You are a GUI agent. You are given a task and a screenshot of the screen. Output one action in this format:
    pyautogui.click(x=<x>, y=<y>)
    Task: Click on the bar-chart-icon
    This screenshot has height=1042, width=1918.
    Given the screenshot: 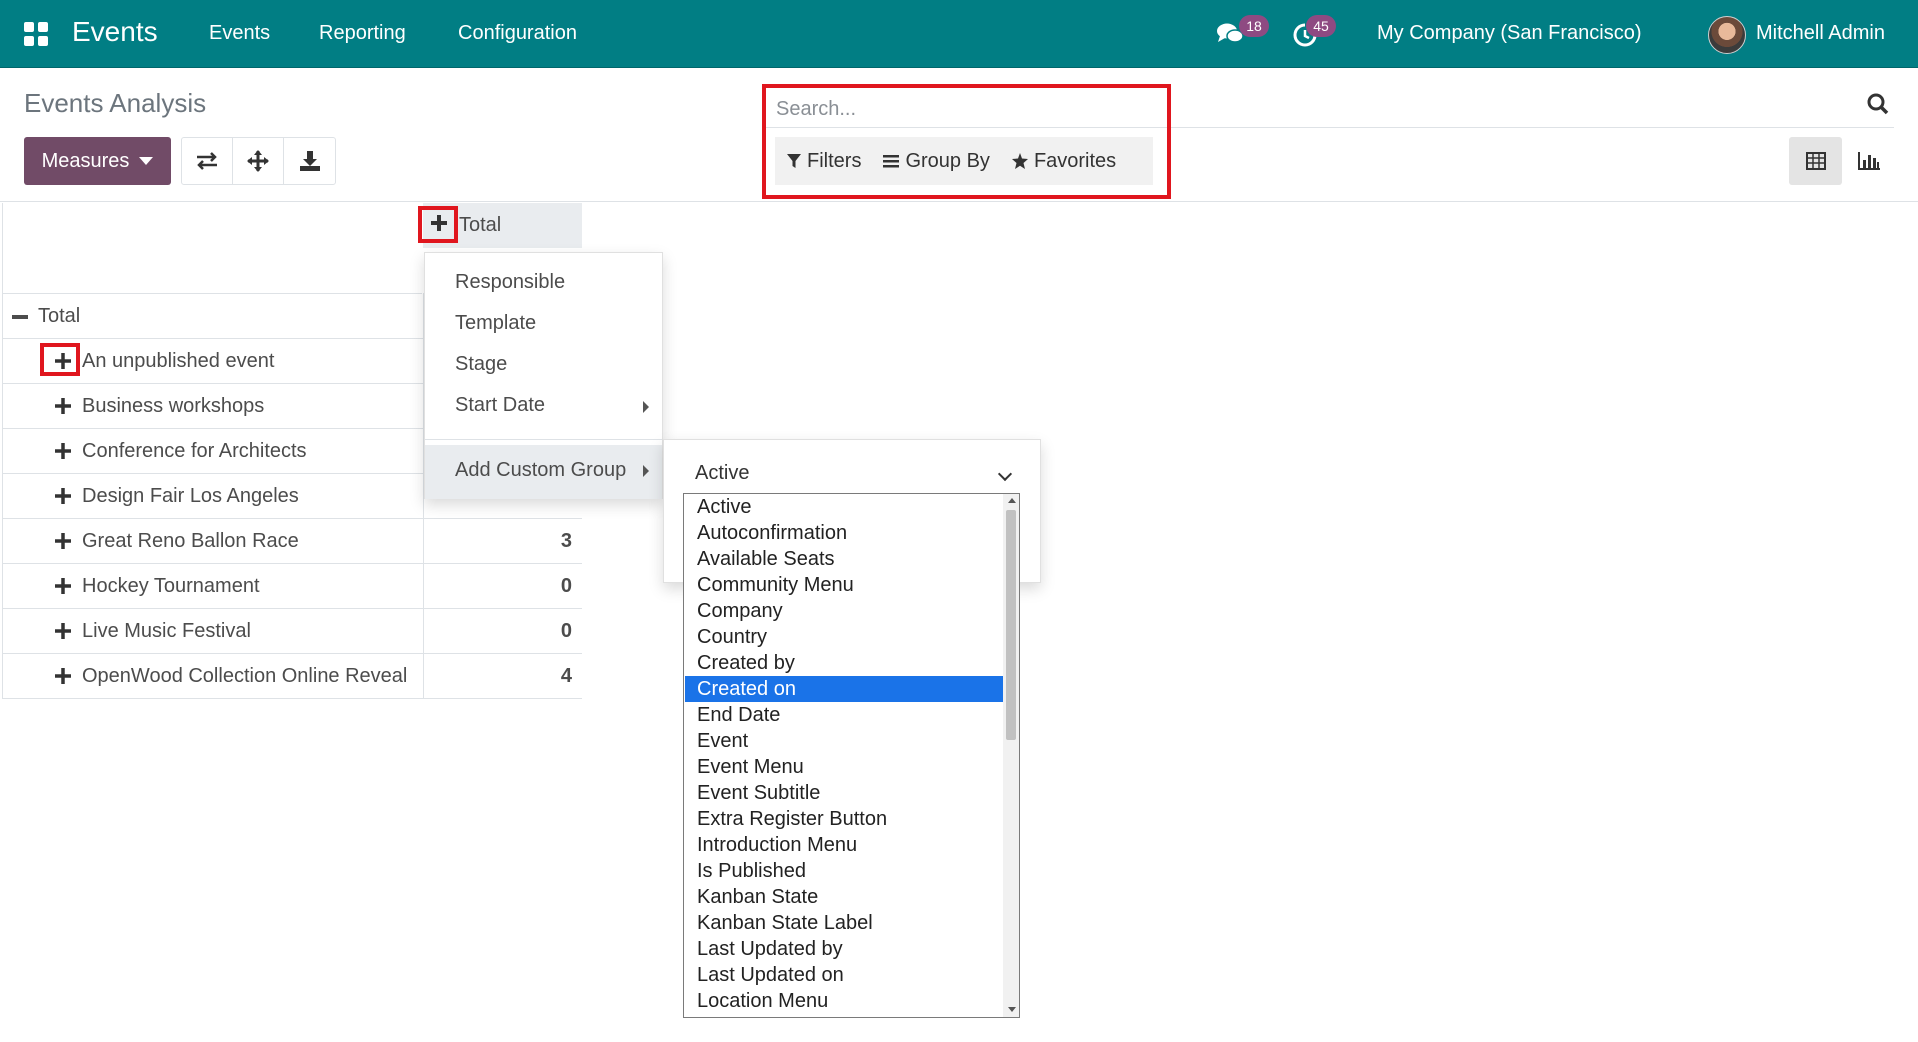 What is the action you would take?
    pyautogui.click(x=1868, y=161)
    